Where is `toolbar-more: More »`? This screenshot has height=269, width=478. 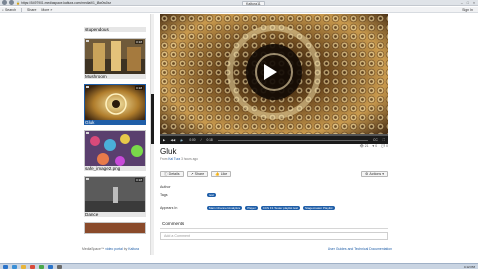 toolbar-more: More » is located at coordinates (46, 10).